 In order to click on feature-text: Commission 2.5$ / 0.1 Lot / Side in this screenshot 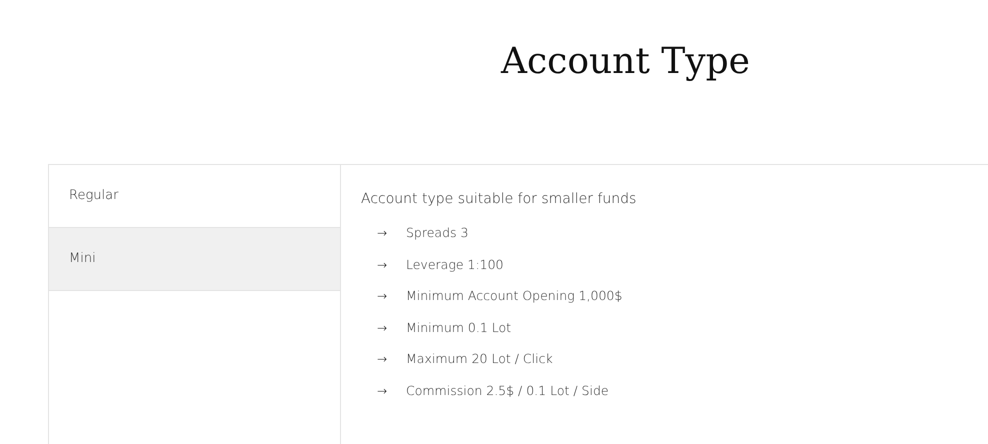, I will do `click(507, 391)`.